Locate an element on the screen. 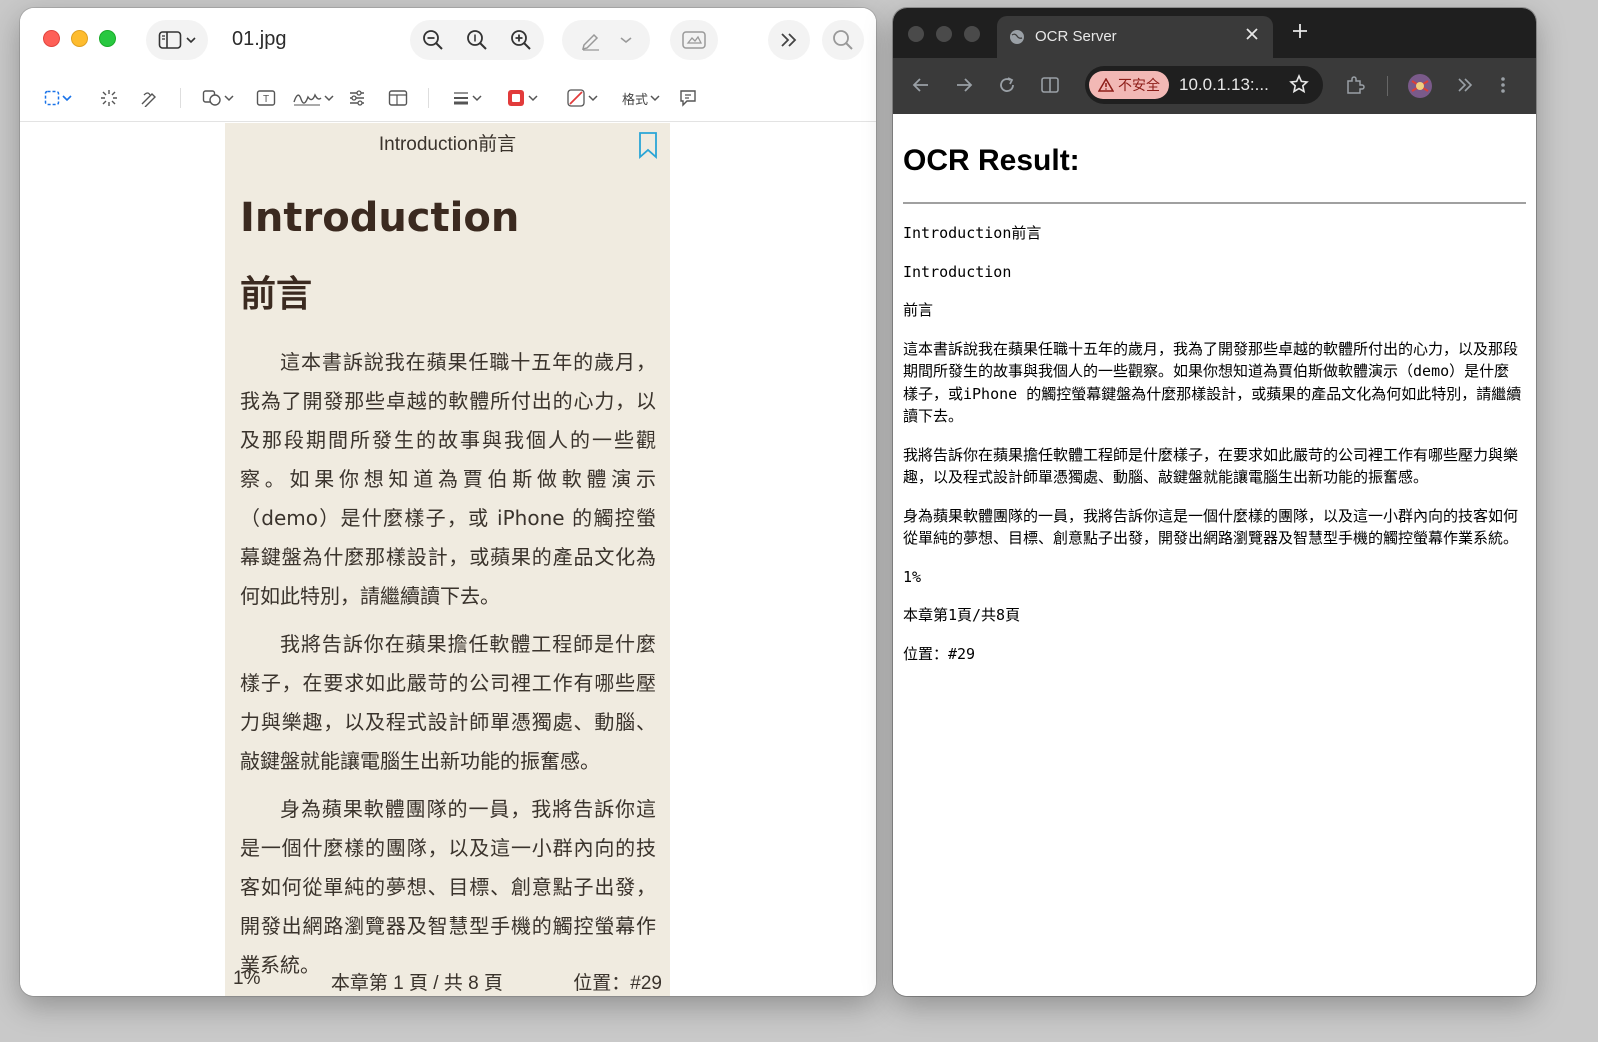 This screenshot has height=1042, width=1598. text-format-button: 格式 is located at coordinates (641, 98).